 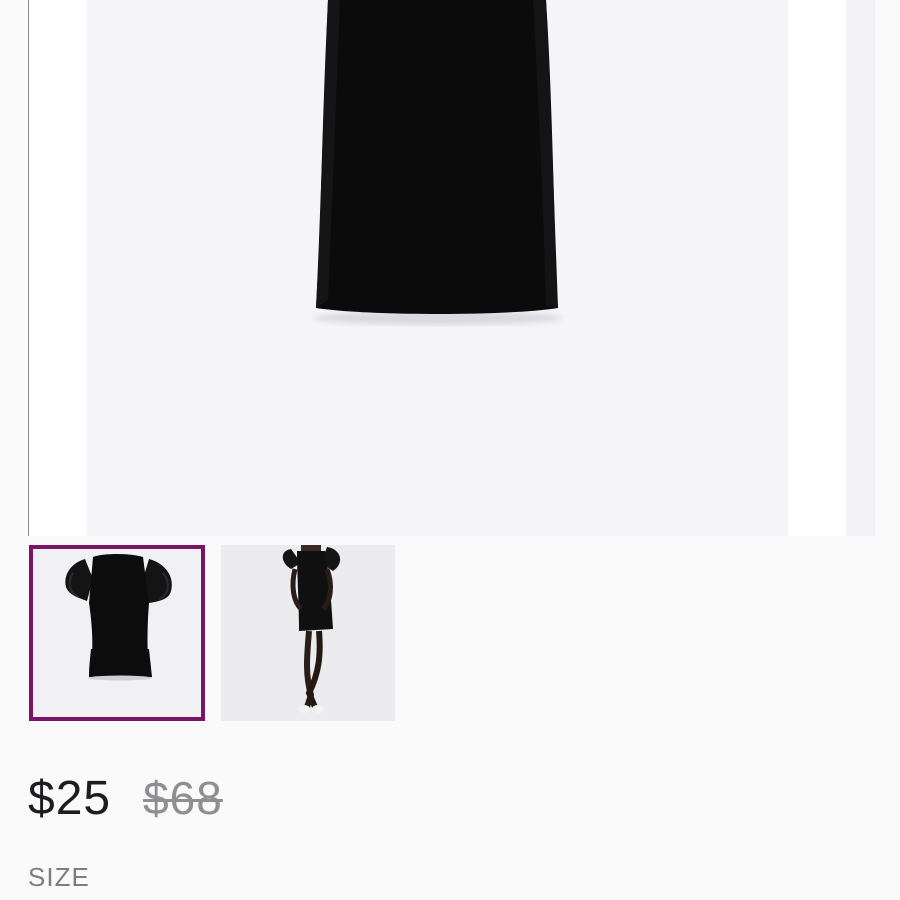 I want to click on thumbnail-1-selected, so click(x=117, y=633).